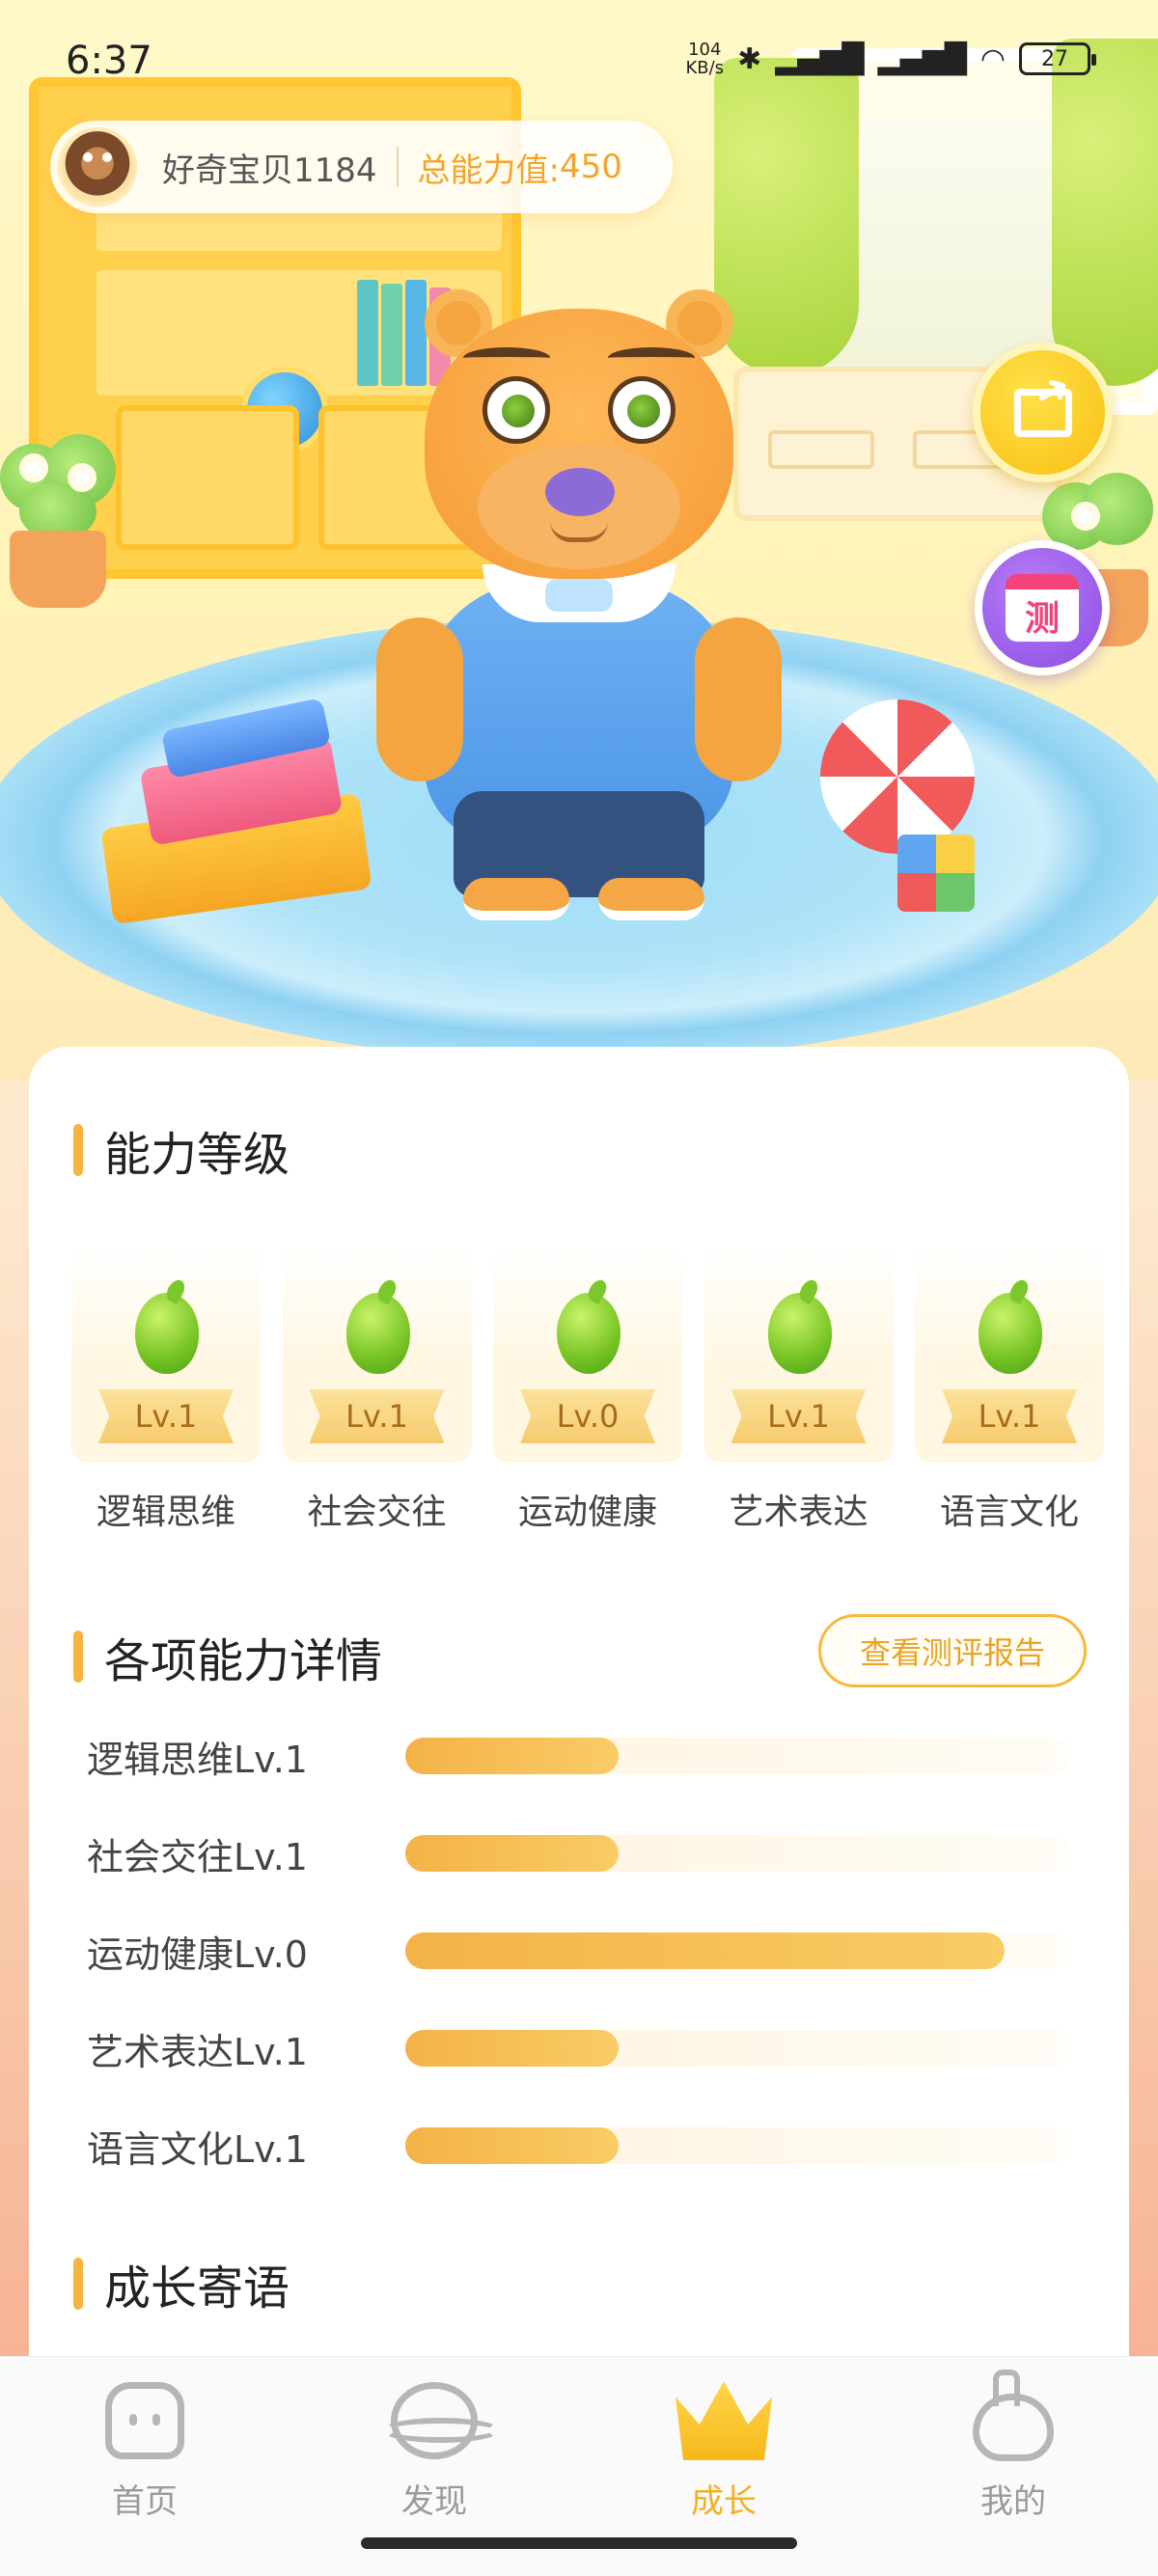 Image resolution: width=1158 pixels, height=2576 pixels. I want to click on nav-item-mine: 我的, so click(1013, 2446).